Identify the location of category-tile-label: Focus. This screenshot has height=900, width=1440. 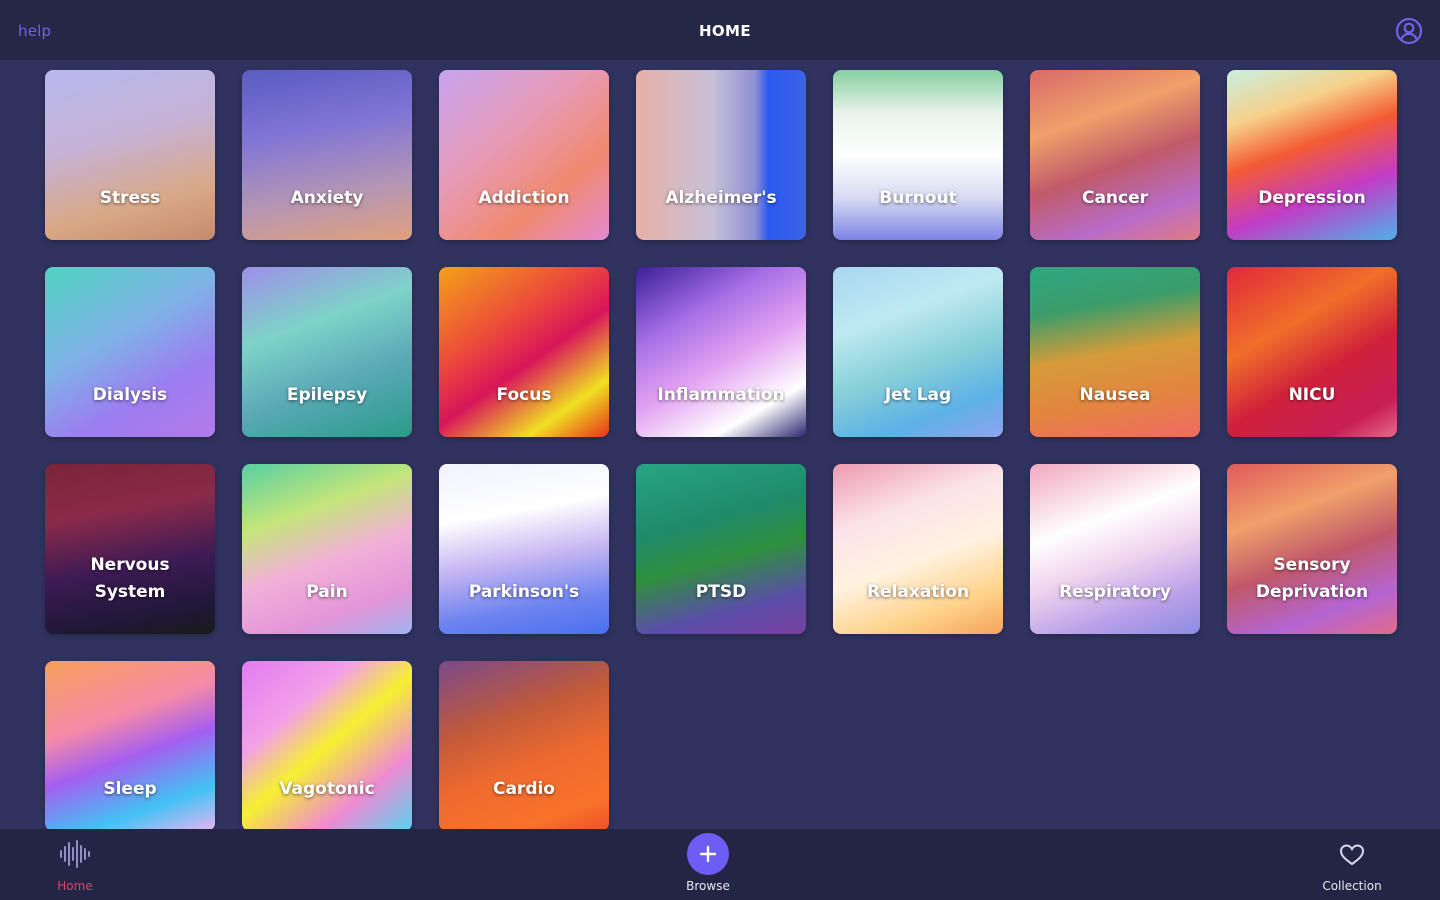
(524, 395).